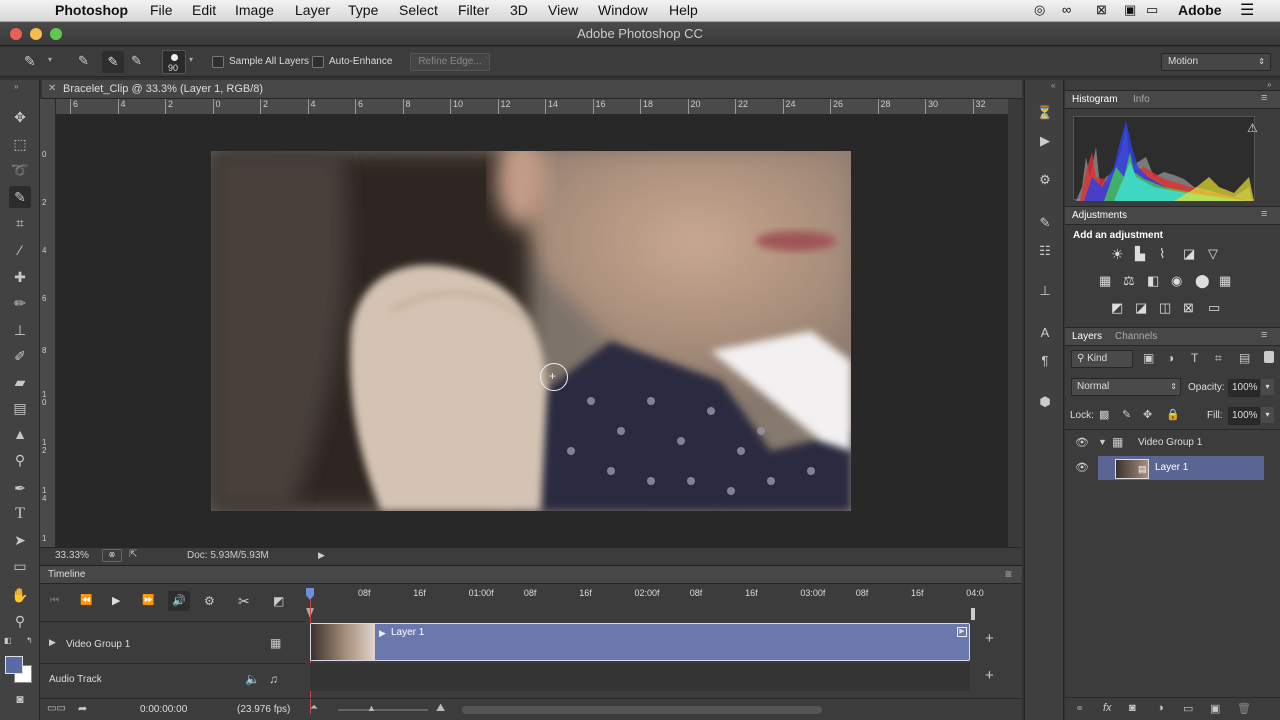  What do you see at coordinates (1102, 442) in the screenshot?
I see `group-collapse-icon: ▼` at bounding box center [1102, 442].